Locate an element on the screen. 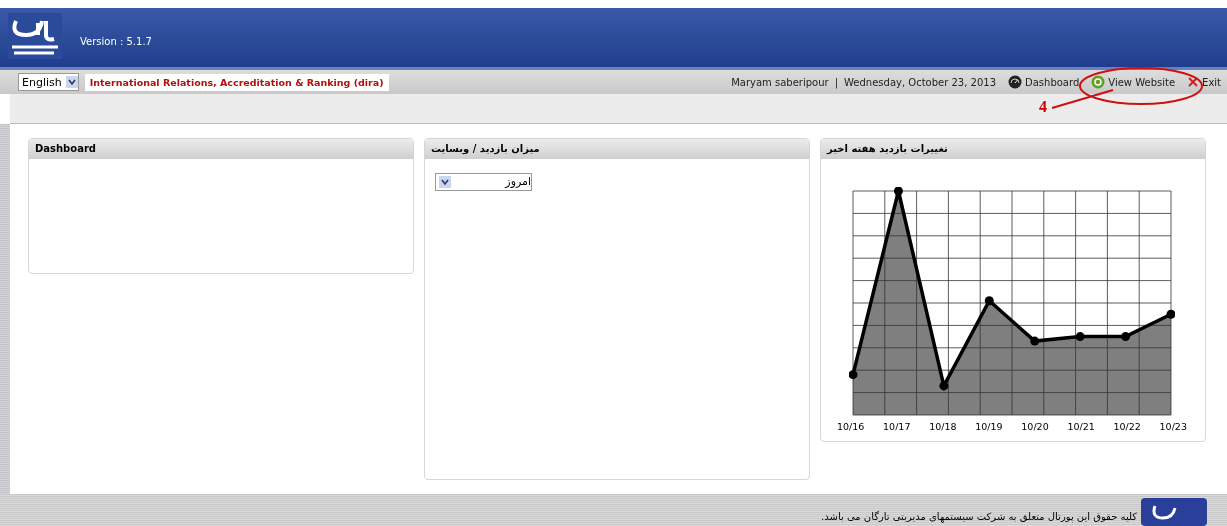 This screenshot has width=1227, height=526. user-name: Maryam saberipour is located at coordinates (780, 82).